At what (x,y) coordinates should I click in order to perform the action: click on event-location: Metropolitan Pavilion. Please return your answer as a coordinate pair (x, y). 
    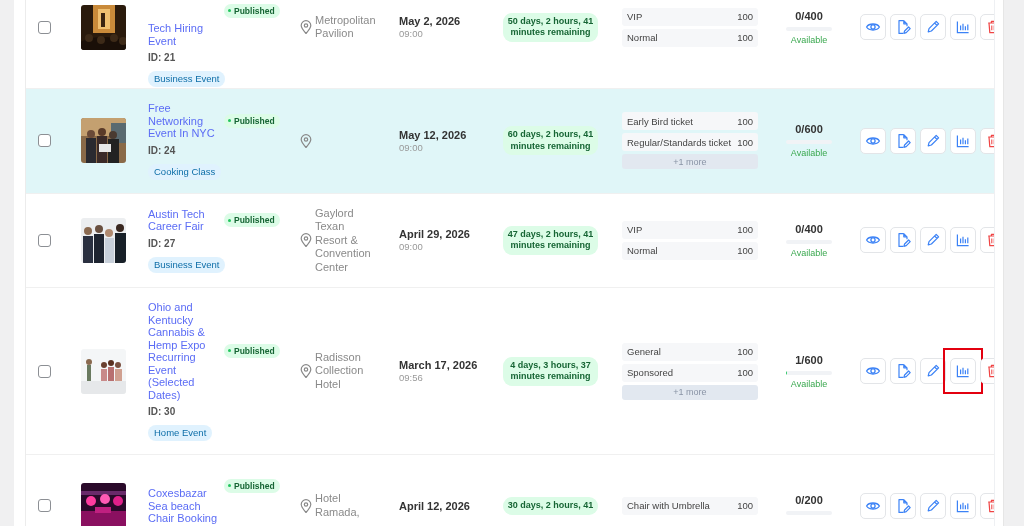
    Looking at the image, I should click on (346, 27).